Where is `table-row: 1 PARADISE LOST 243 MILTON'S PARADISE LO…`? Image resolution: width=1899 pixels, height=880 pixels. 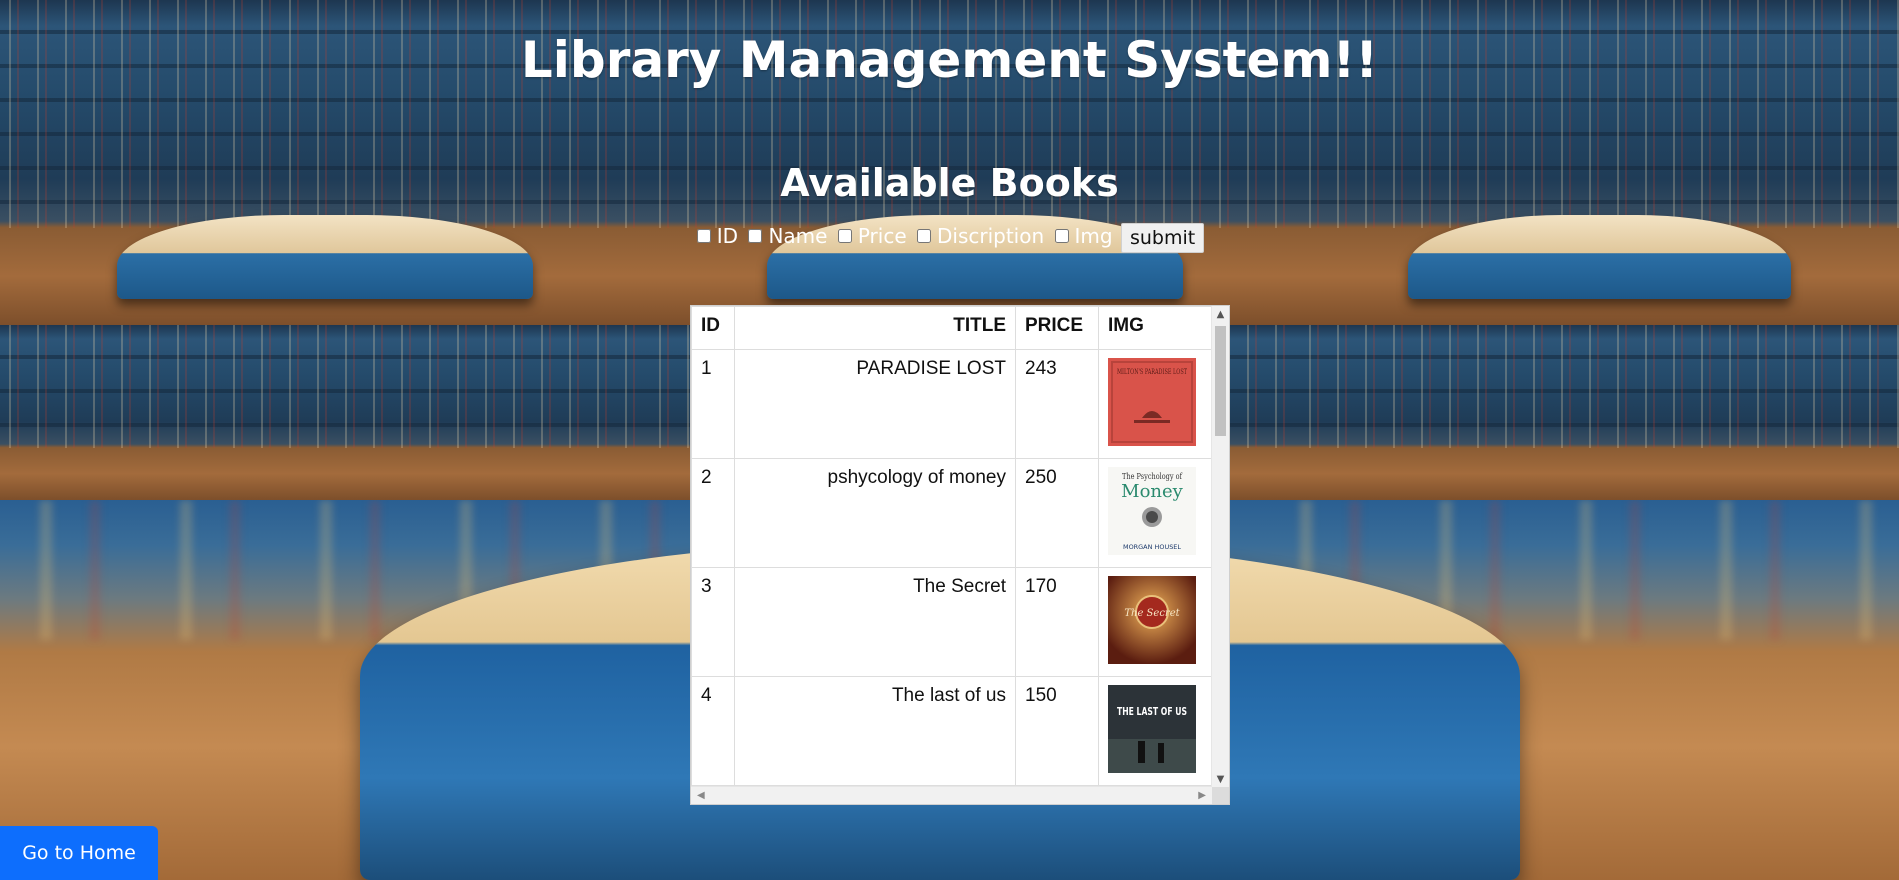
table-row: 1 PARADISE LOST 243 MILTON'S PARADISE LO… is located at coordinates (951, 404).